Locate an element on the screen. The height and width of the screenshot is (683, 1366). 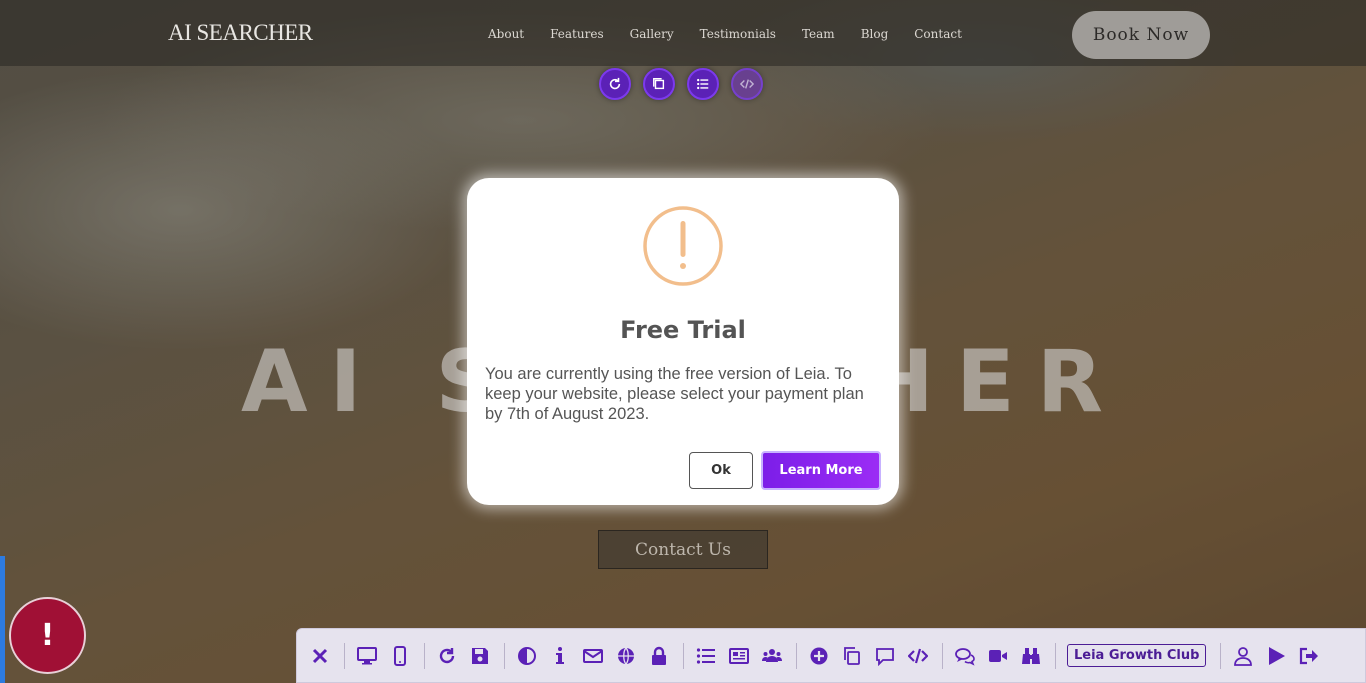
close-icon is located at coordinates (320, 656).